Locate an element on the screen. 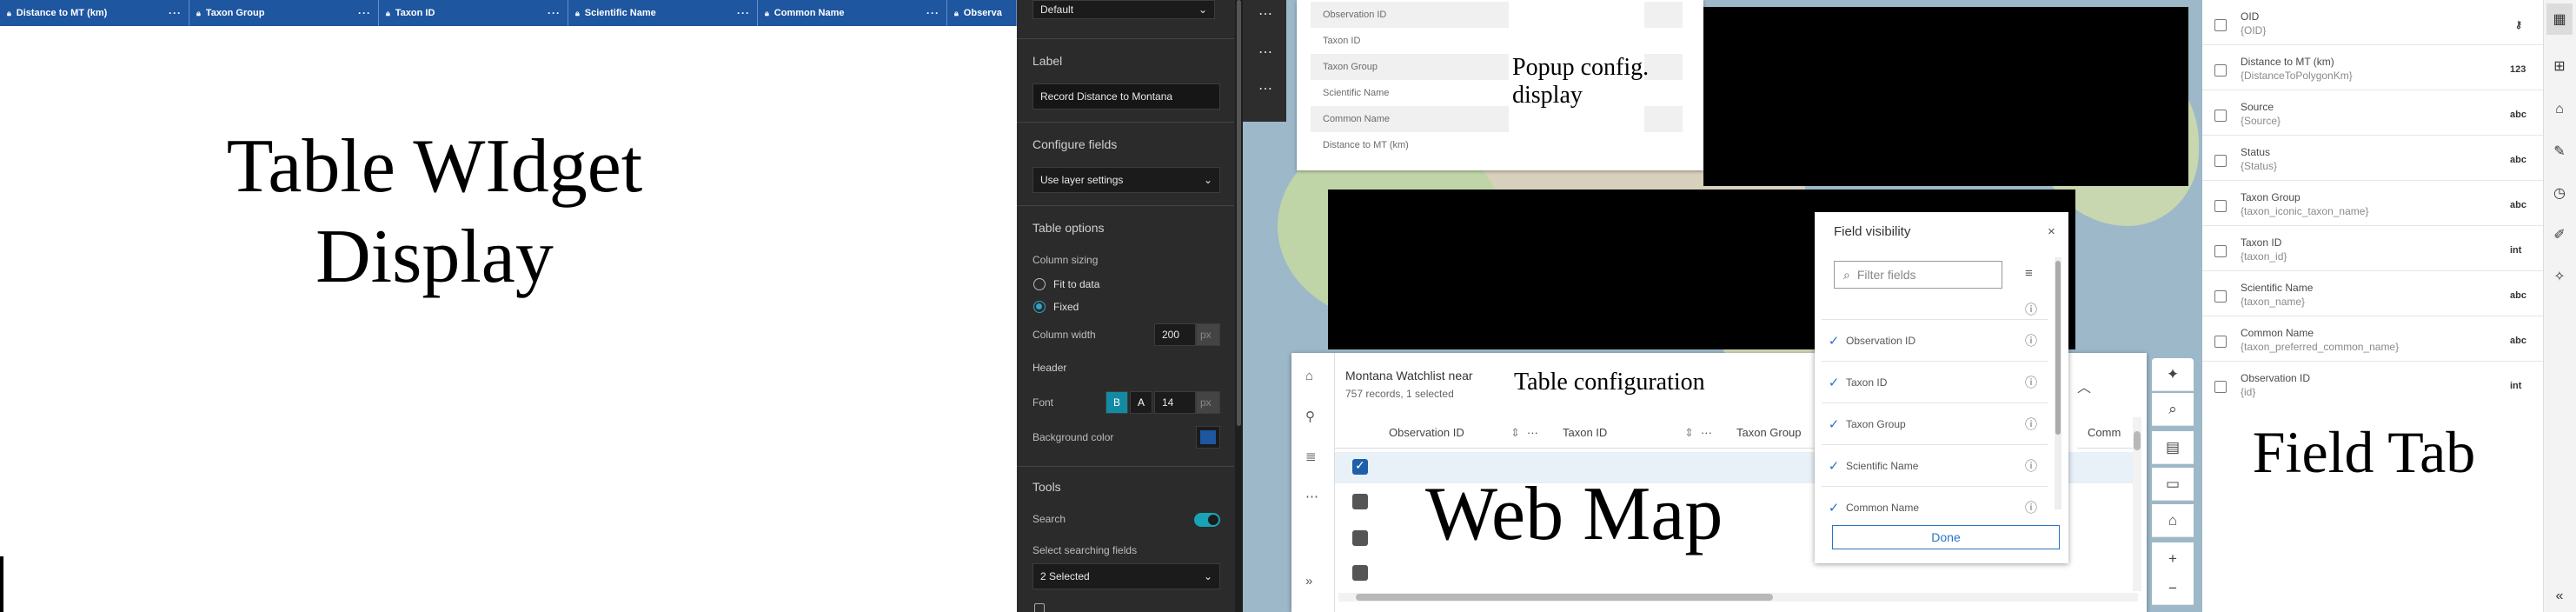 The width and height of the screenshot is (2576, 612). compass-icon: ✦ is located at coordinates (2173, 374).